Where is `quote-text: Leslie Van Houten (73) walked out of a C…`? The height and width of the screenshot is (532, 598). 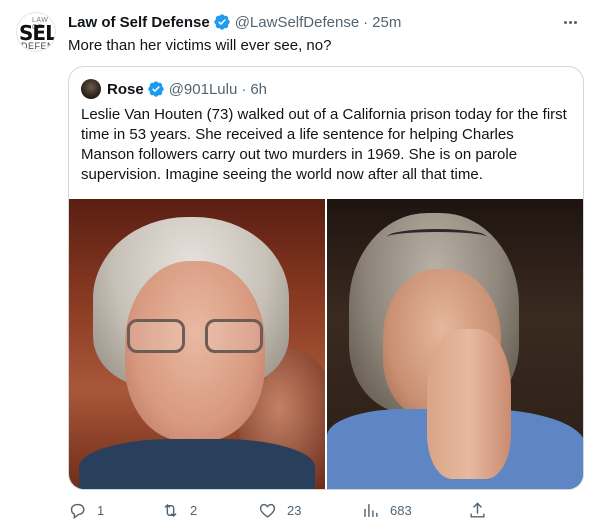
quote-text: Leslie Van Houten (73) walked out of a C… is located at coordinates (324, 144).